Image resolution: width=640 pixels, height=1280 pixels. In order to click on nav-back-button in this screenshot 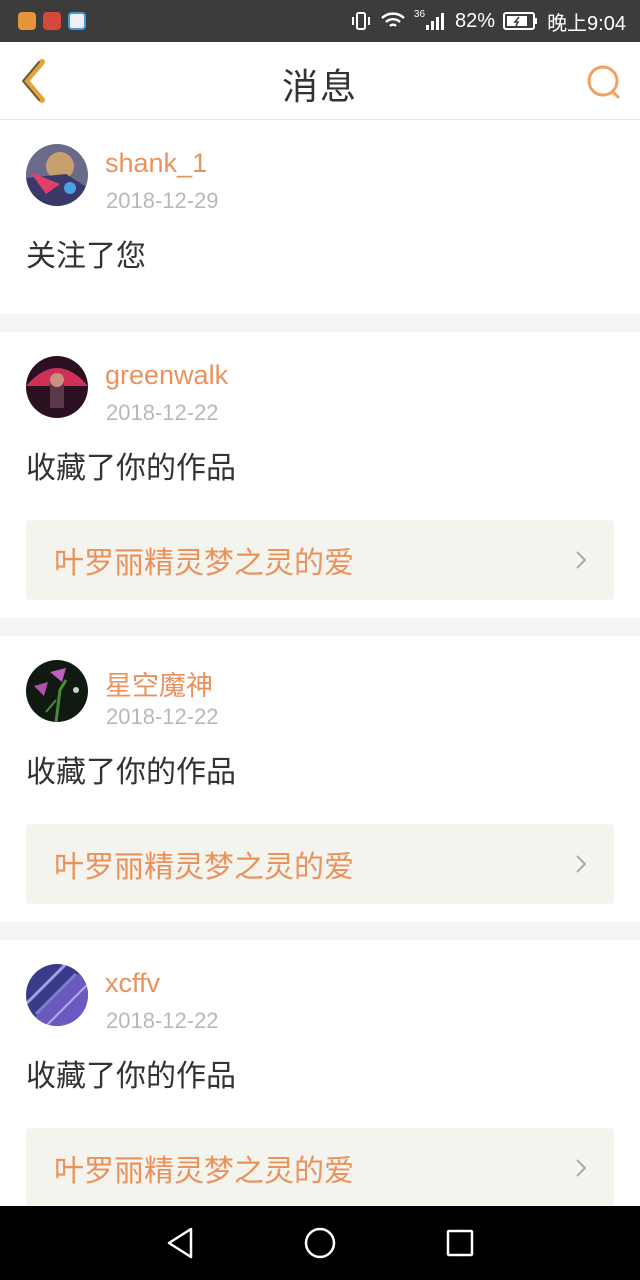, I will do `click(180, 1243)`.